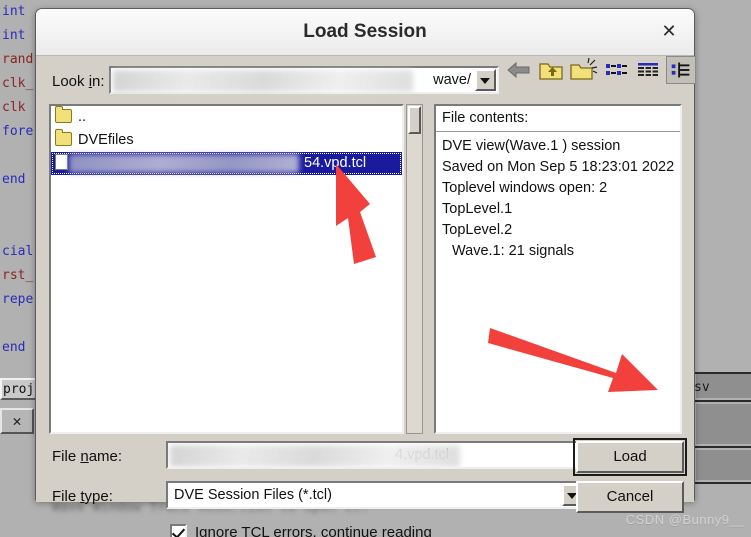  Describe the element at coordinates (422, 455) in the screenshot. I see `filename-value: 4.vpd.tcl` at that location.